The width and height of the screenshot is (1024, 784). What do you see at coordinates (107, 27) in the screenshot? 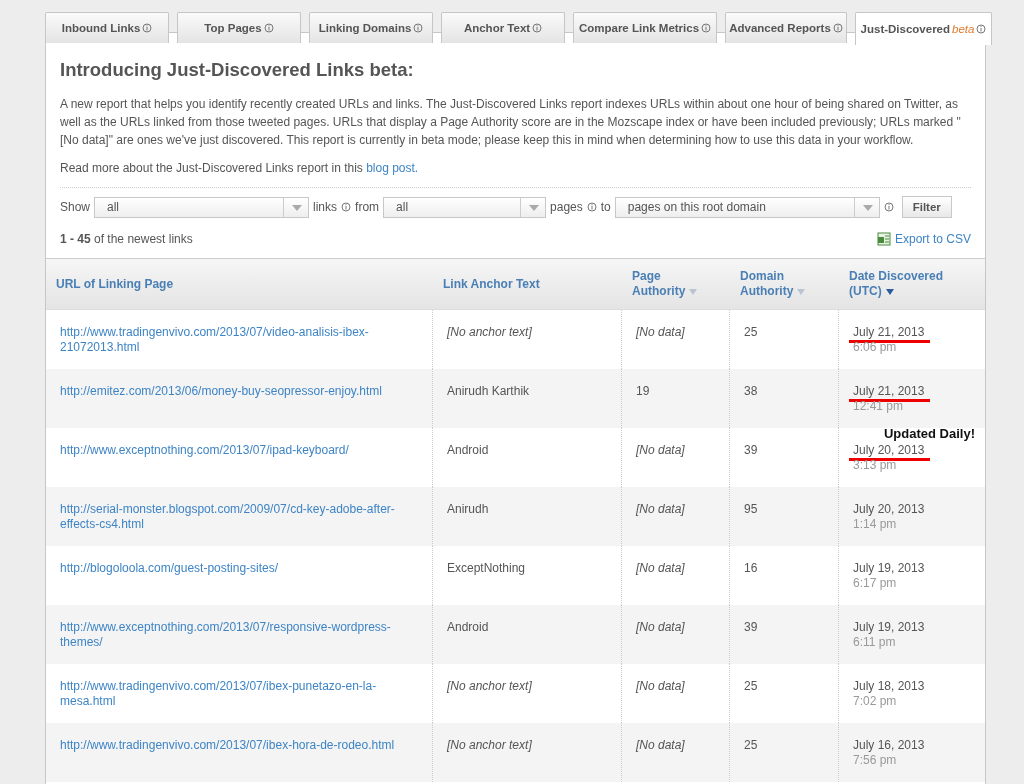
I see `report-tab: Inbound Links` at bounding box center [107, 27].